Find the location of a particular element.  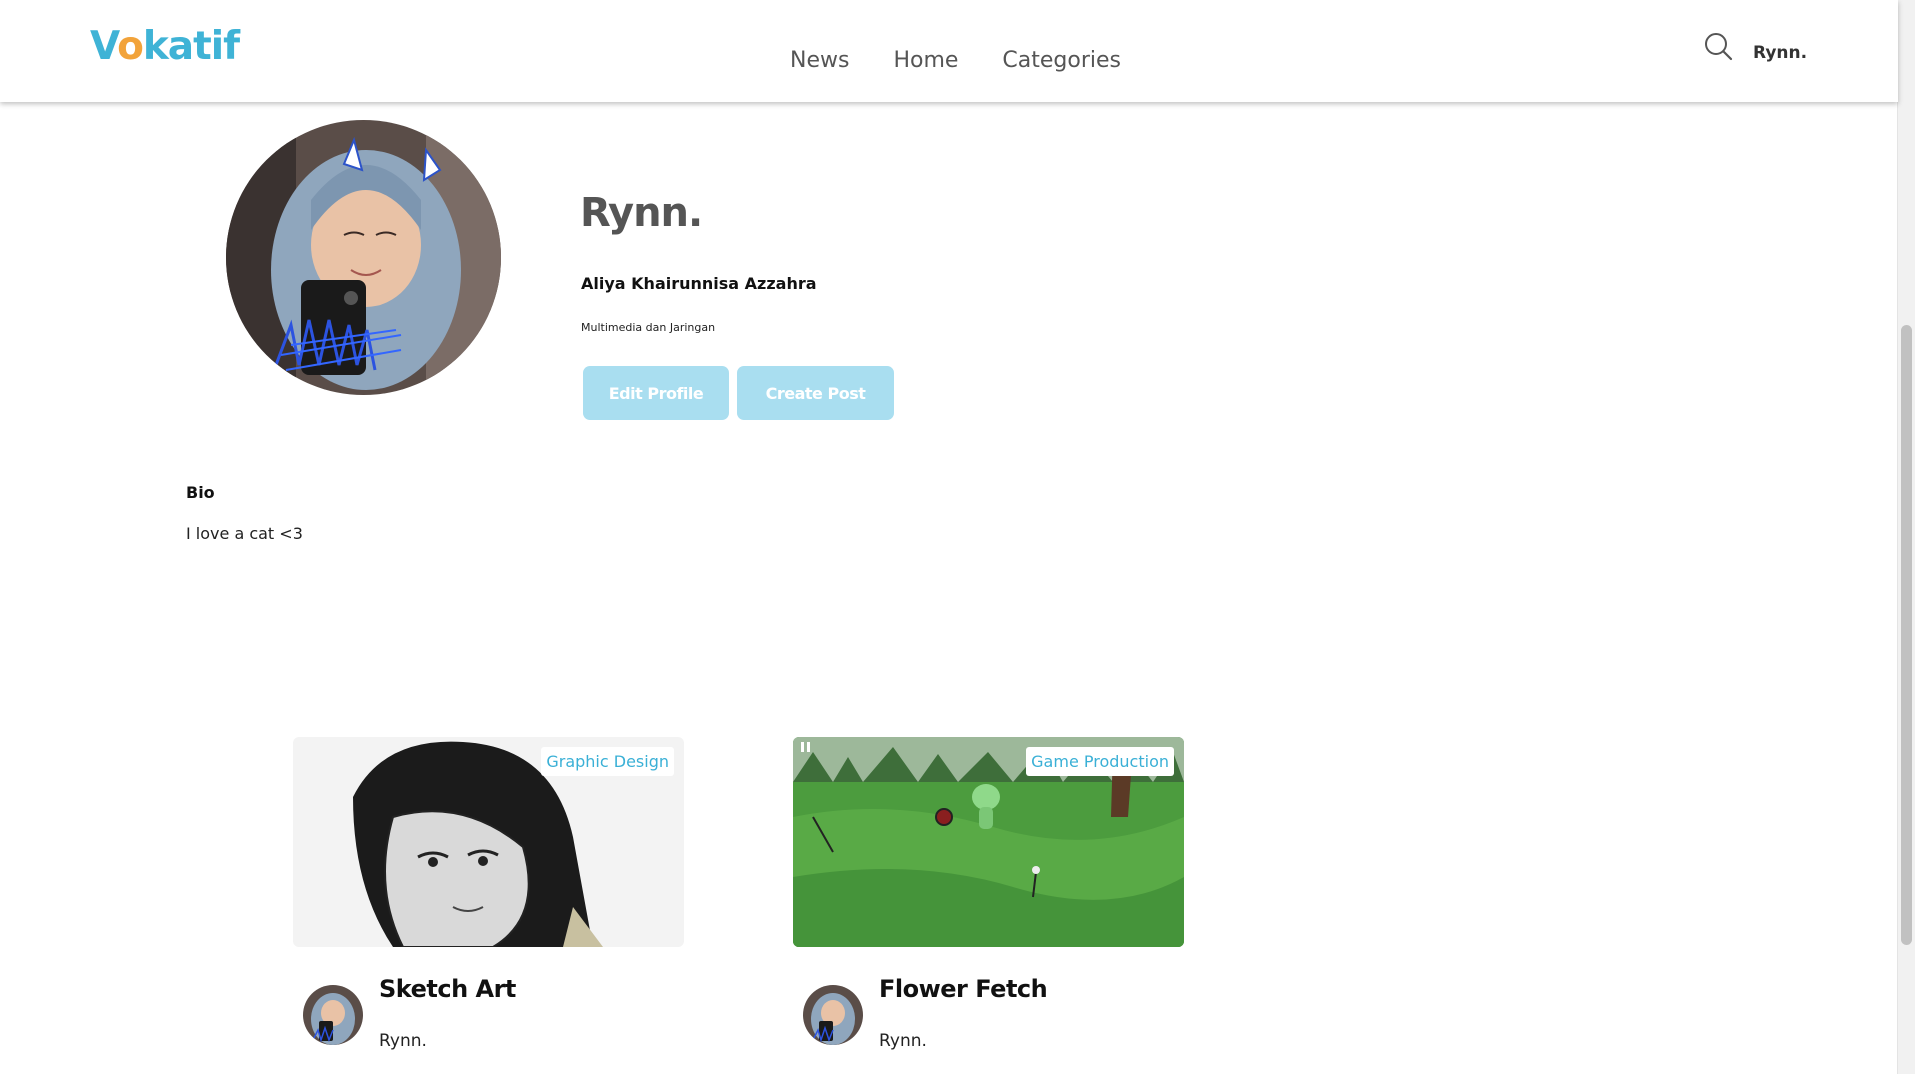

bio-text: I love a cat <3 is located at coordinates (244, 533).